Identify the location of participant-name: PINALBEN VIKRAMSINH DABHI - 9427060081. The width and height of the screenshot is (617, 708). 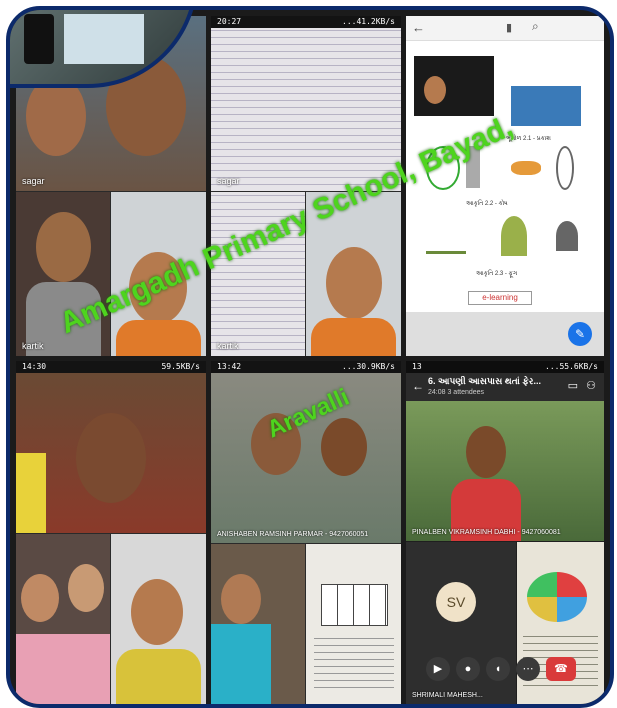
(486, 532).